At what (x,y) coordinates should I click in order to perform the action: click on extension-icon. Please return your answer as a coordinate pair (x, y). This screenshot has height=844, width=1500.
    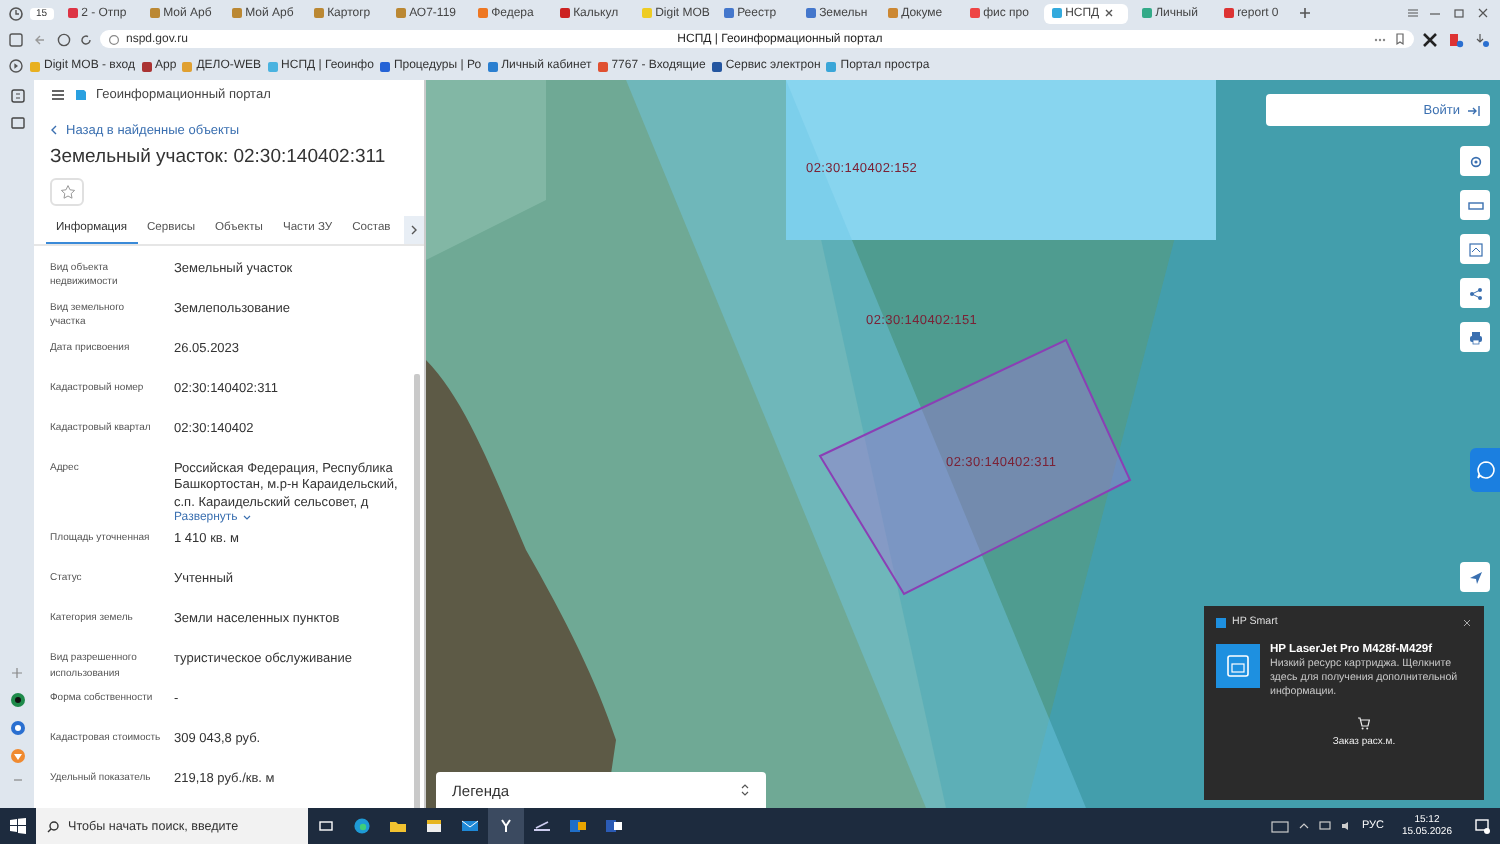
    Looking at the image, I should click on (1430, 39).